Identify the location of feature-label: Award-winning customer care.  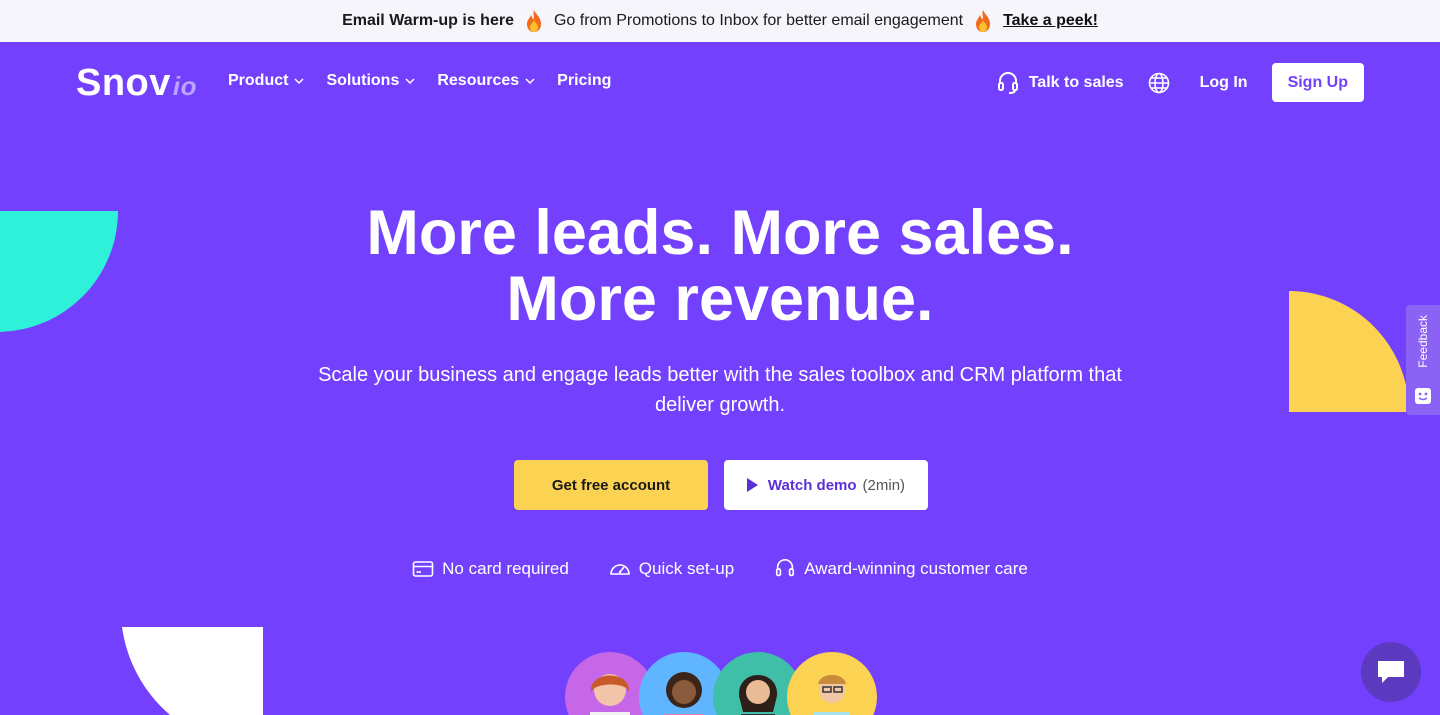
(916, 568).